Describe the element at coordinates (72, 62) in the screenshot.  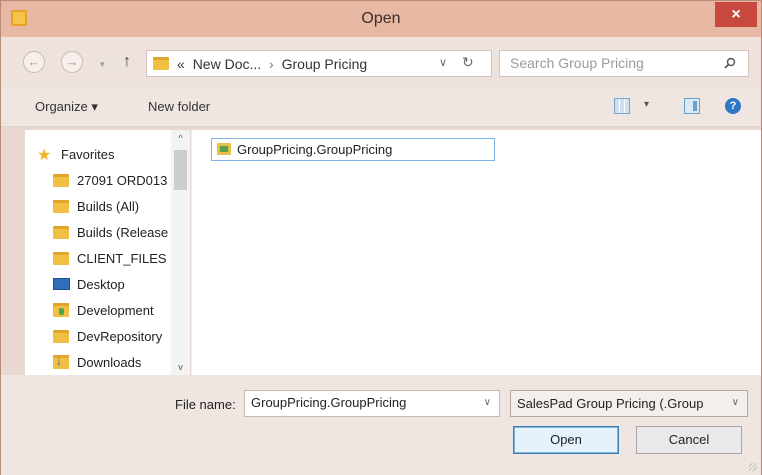
I see `forward-button: →` at that location.